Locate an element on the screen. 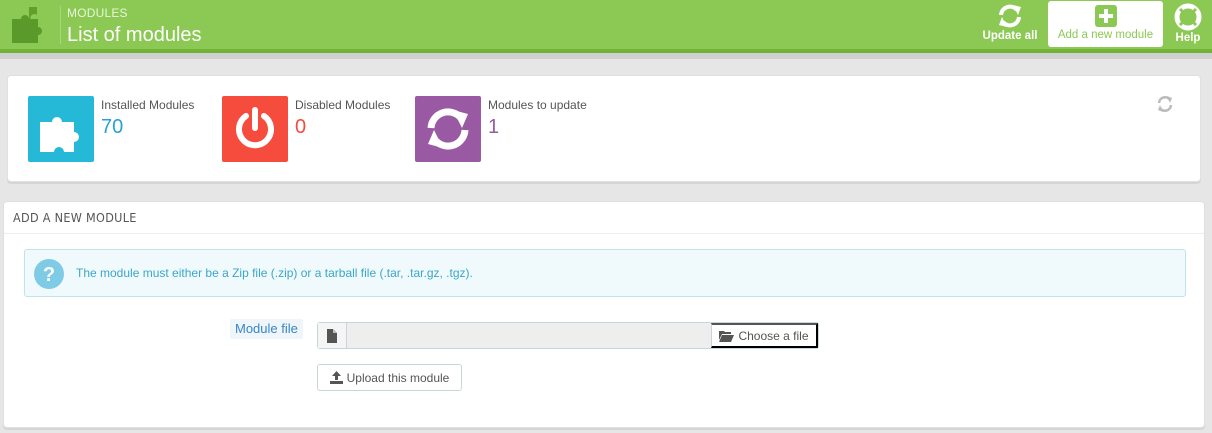 The width and height of the screenshot is (1212, 433). update-all-label: Update all is located at coordinates (1010, 36).